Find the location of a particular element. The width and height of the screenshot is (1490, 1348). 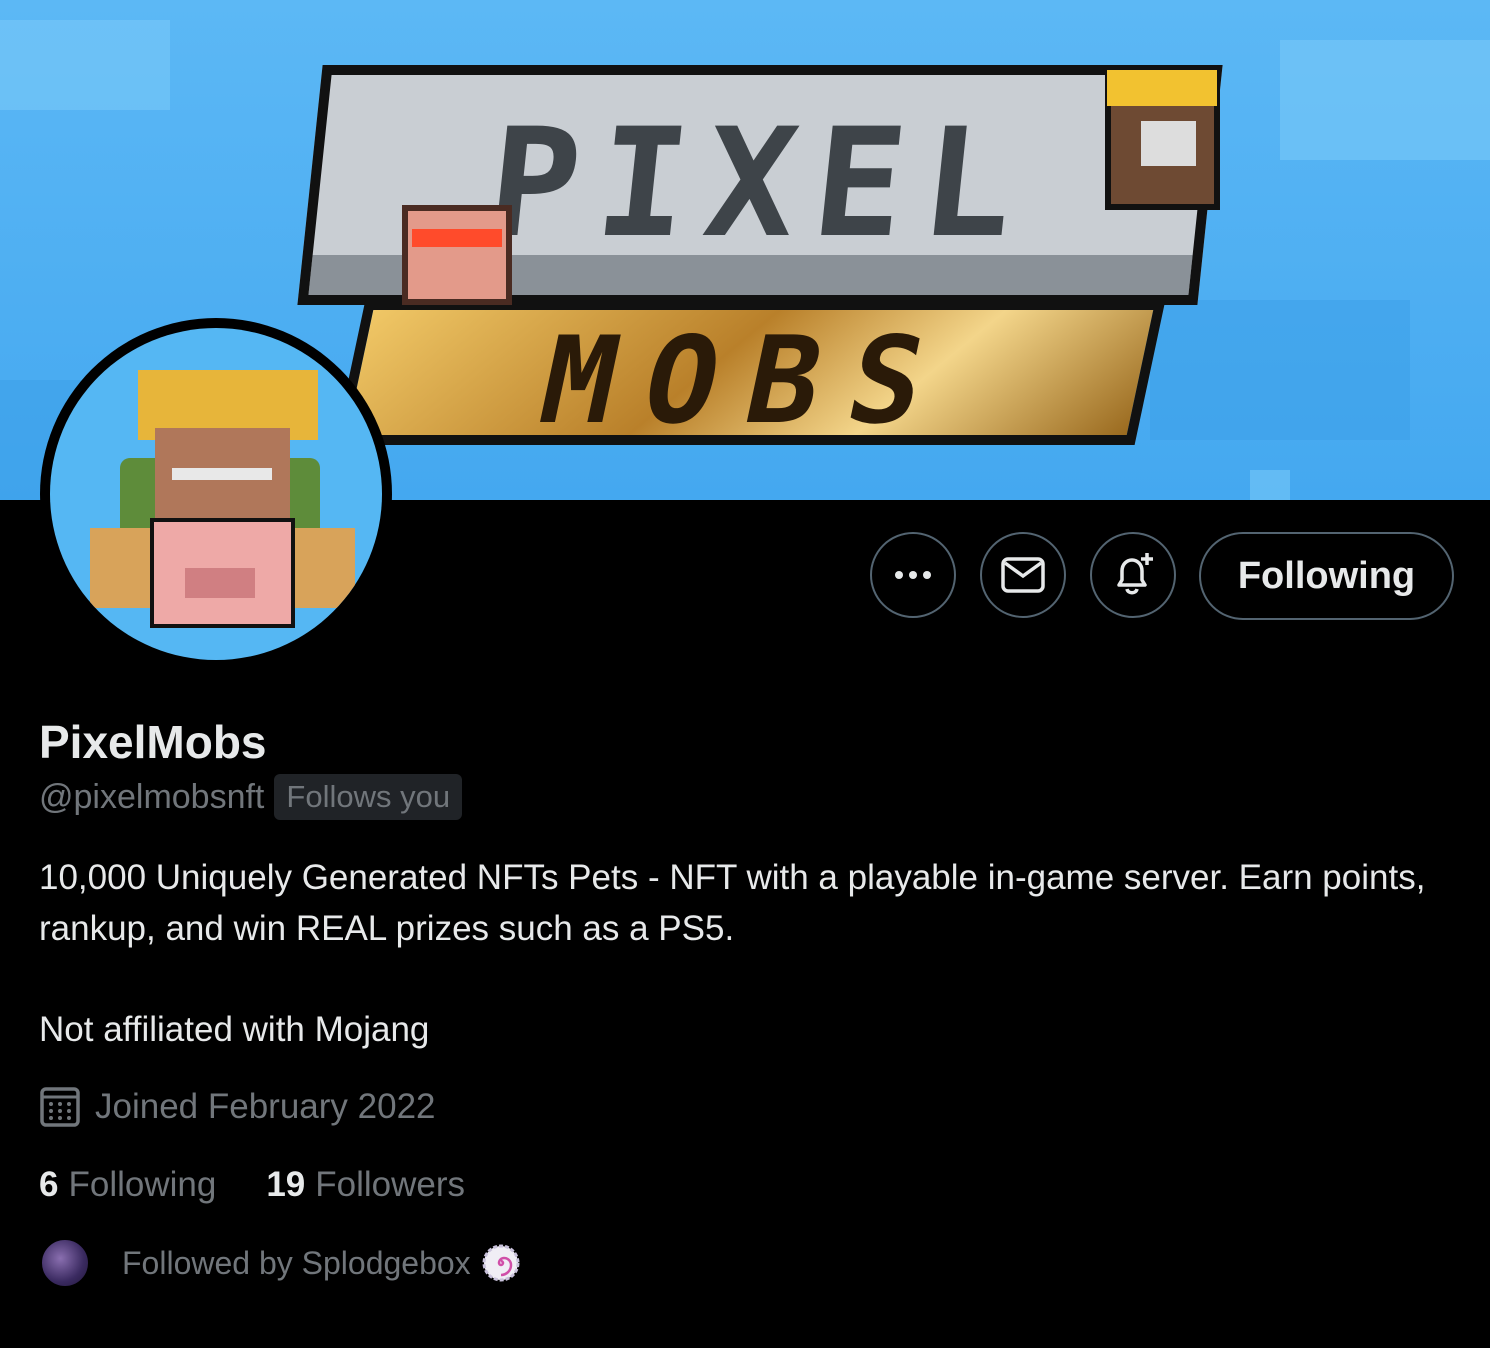

logo-word-mobs: MOBS is located at coordinates (750, 375).